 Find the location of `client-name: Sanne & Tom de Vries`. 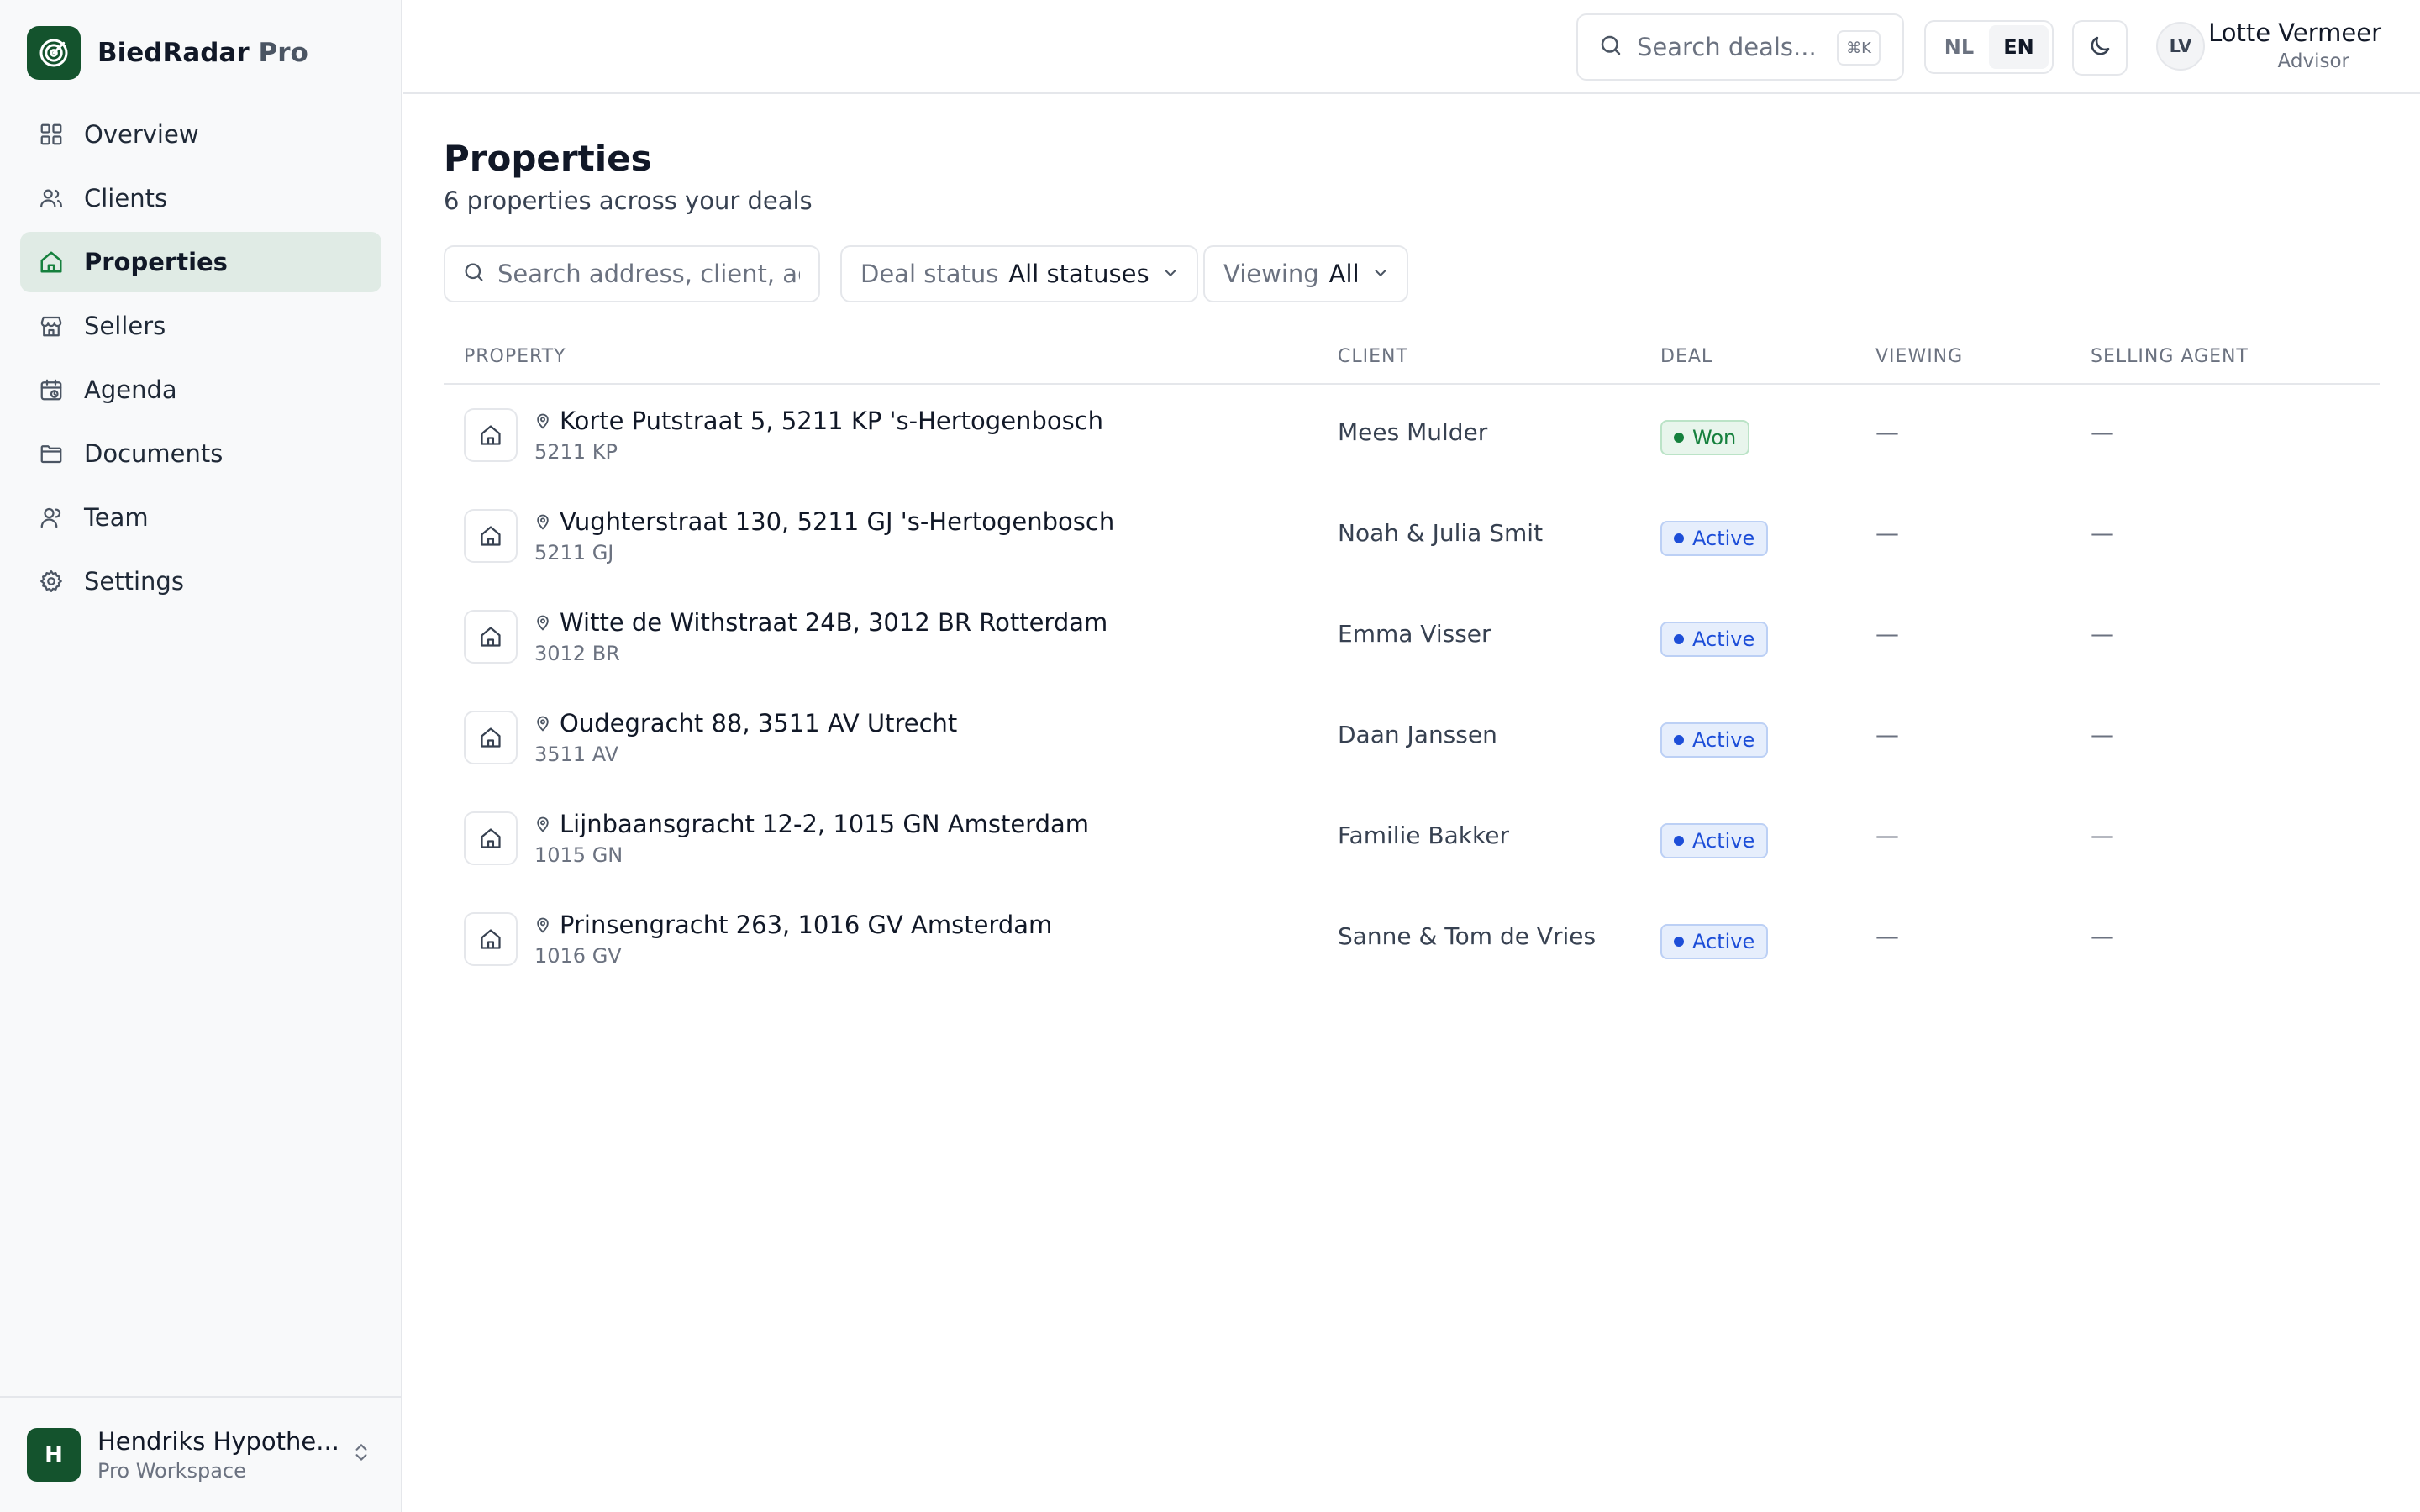

client-name: Sanne & Tom de Vries is located at coordinates (1467, 936).